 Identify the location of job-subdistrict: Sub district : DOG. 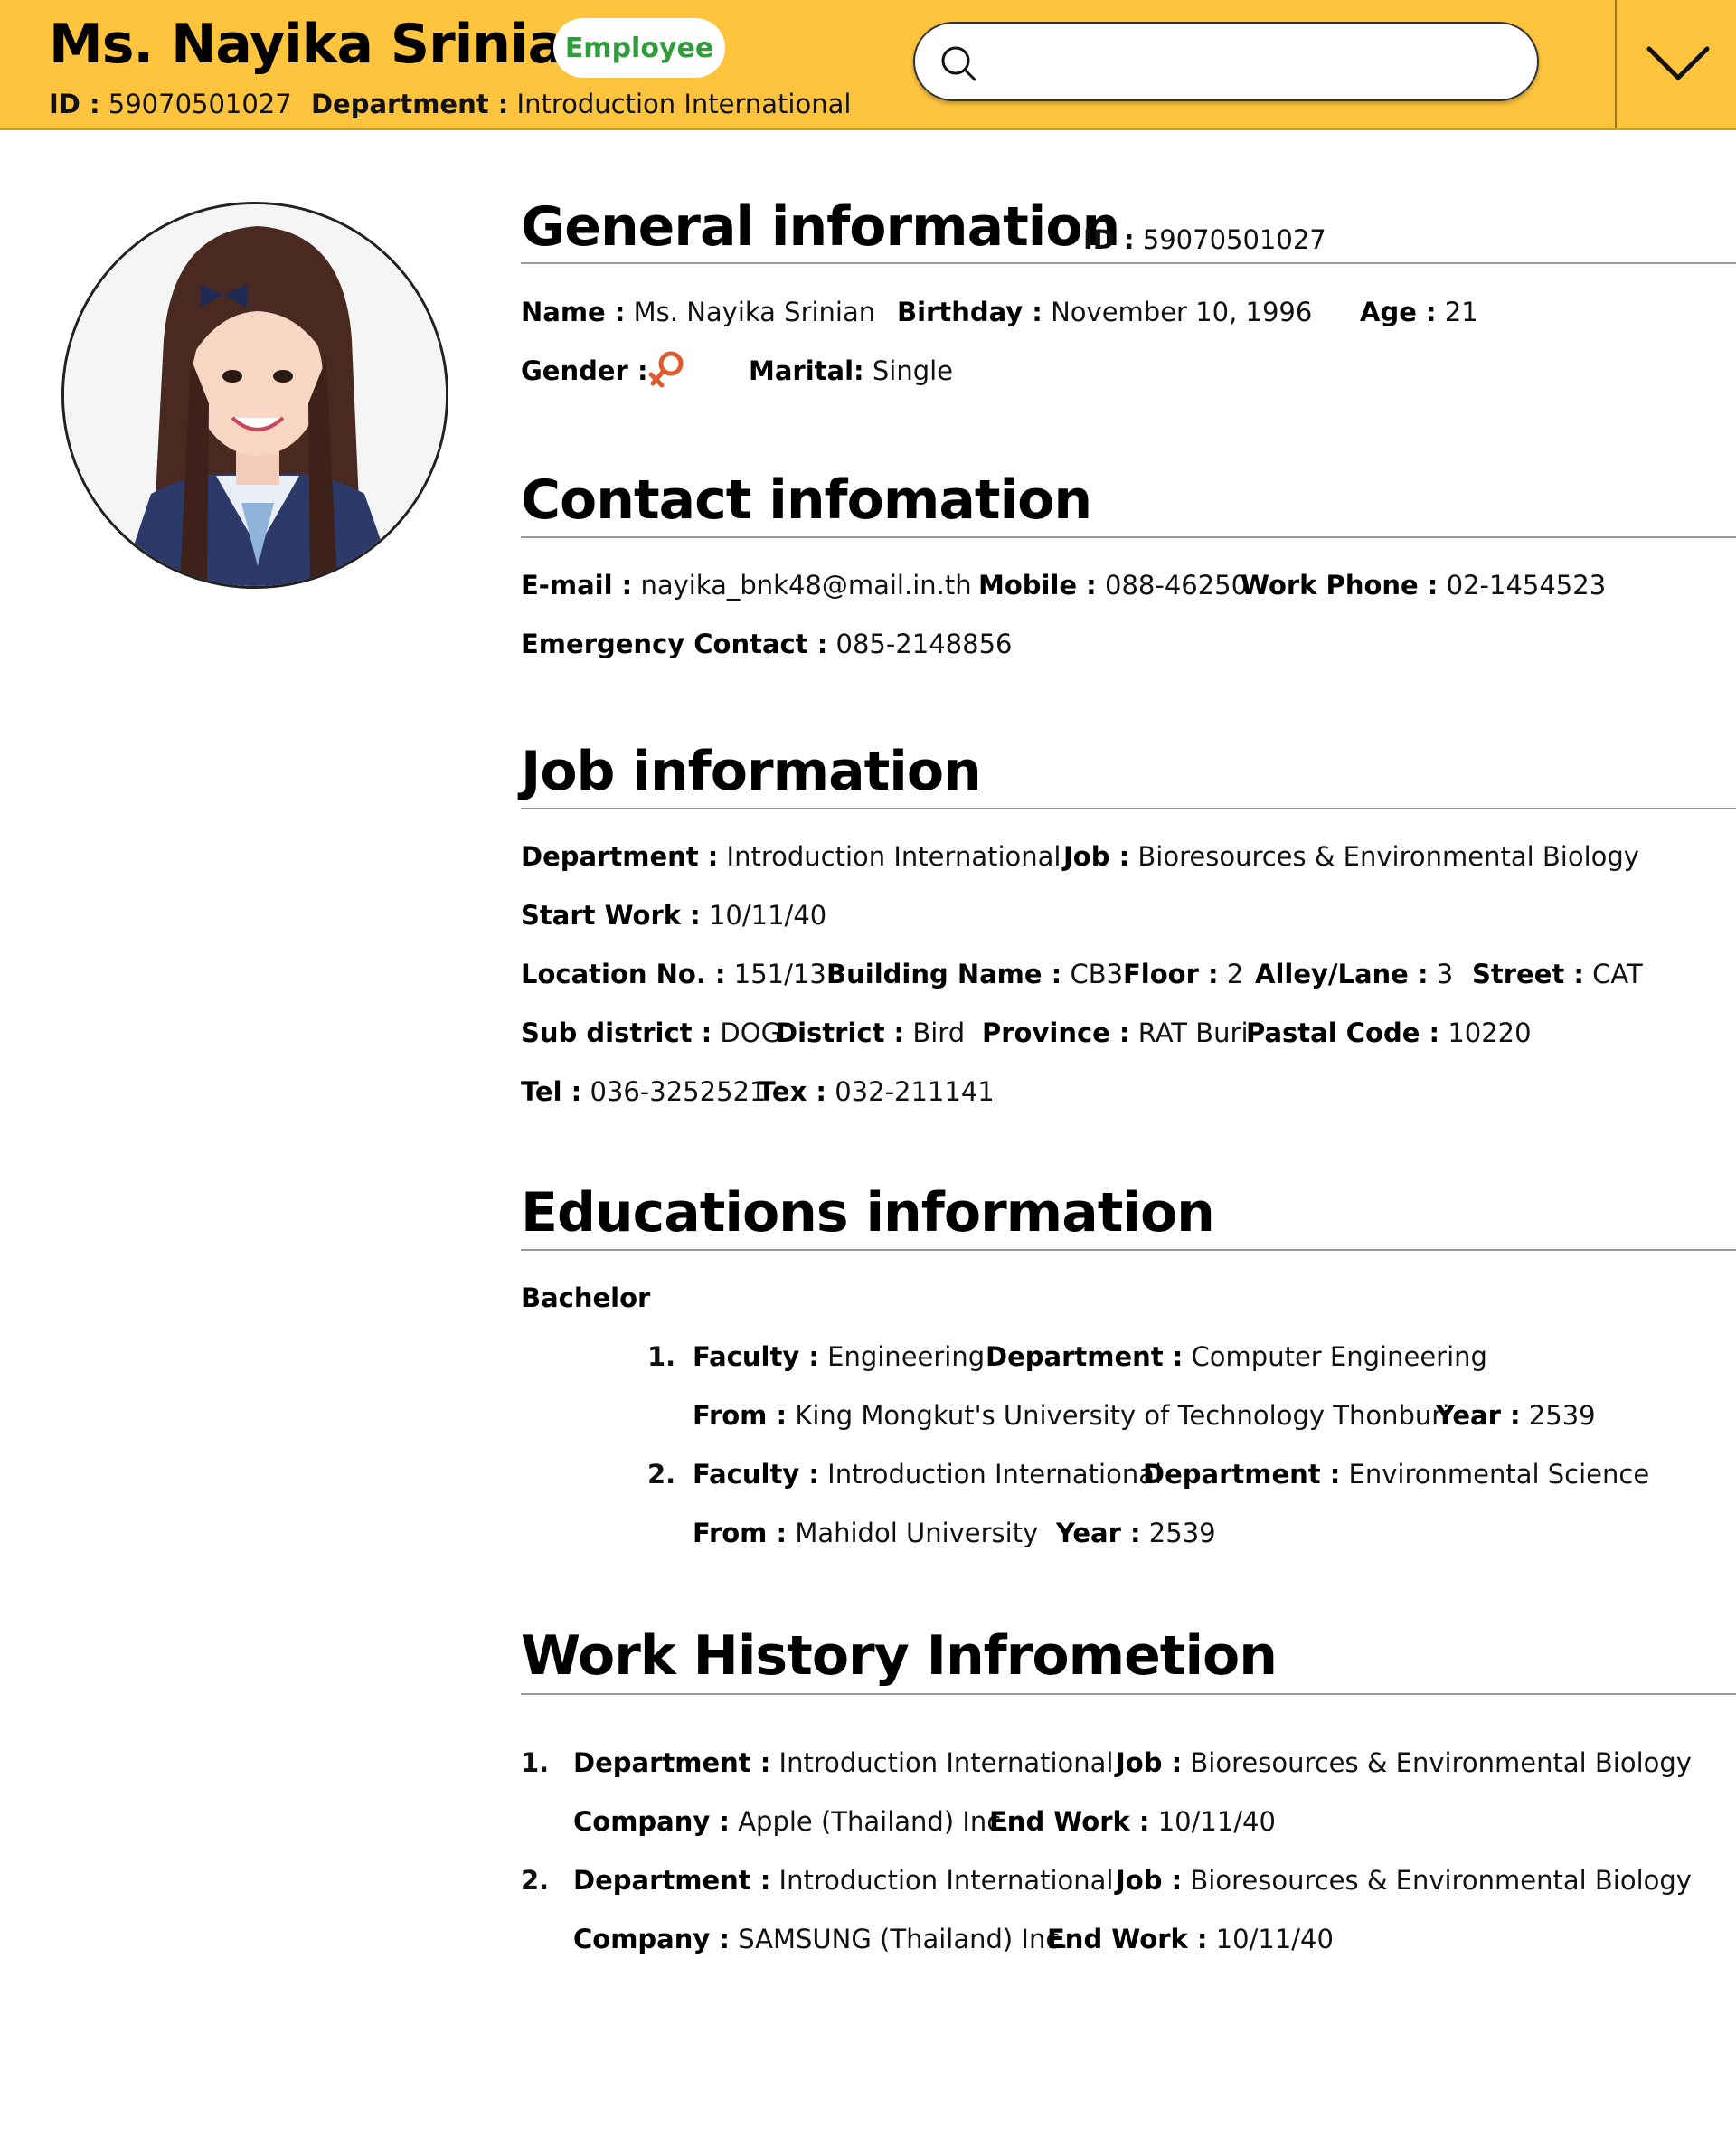
(651, 1032).